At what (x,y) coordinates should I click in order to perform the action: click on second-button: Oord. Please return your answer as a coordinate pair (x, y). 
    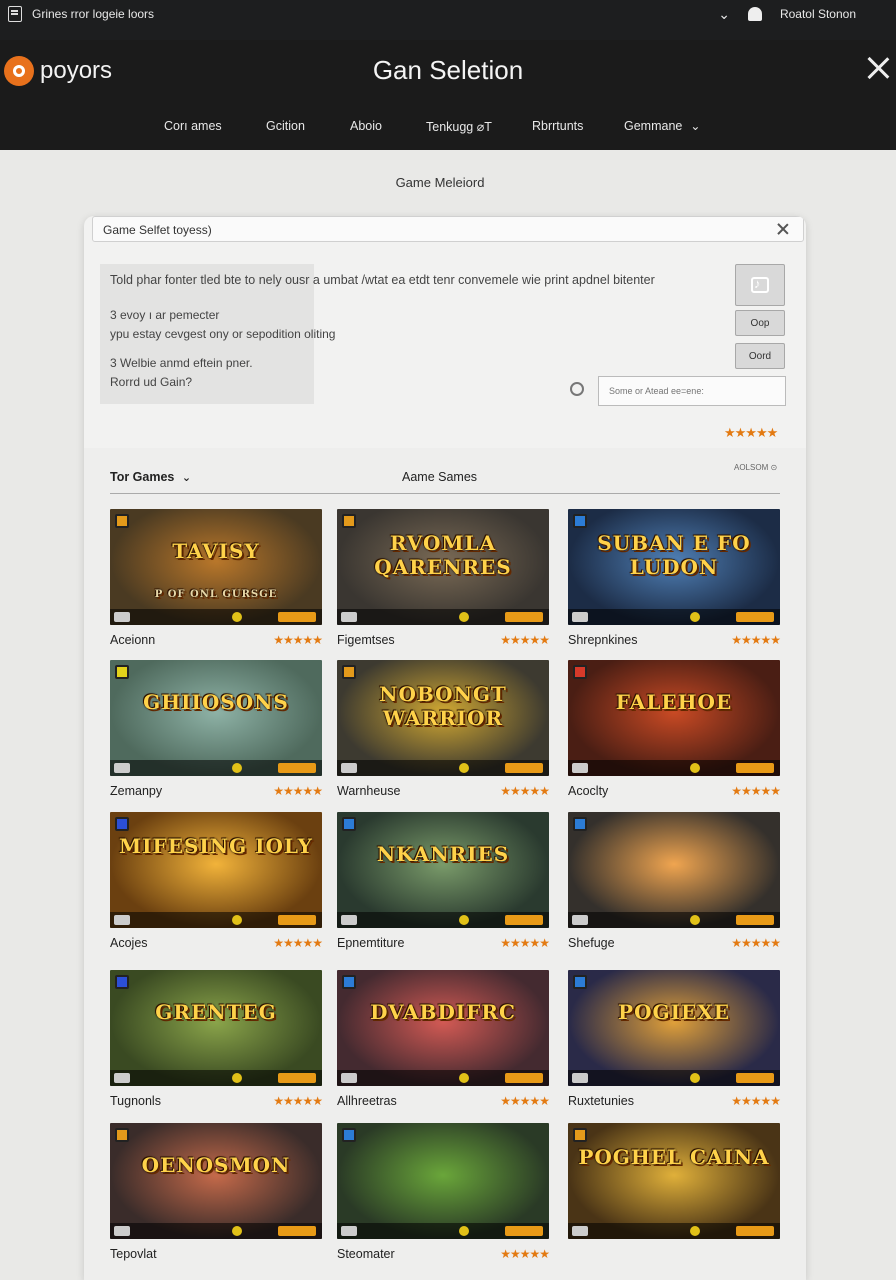
    Looking at the image, I should click on (760, 356).